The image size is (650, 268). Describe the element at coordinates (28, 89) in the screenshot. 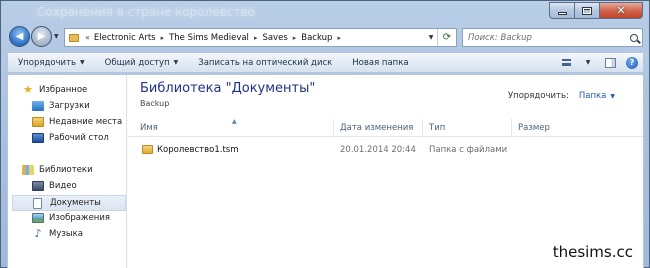

I see `star-icon: ★` at that location.